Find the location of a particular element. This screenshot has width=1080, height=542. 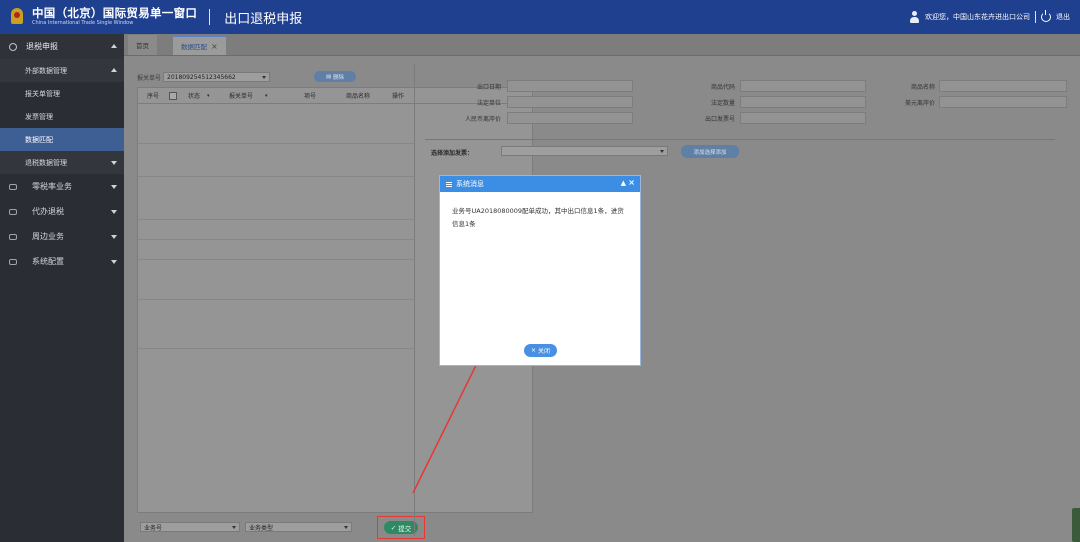

side-scroll-handle is located at coordinates (1076, 525).